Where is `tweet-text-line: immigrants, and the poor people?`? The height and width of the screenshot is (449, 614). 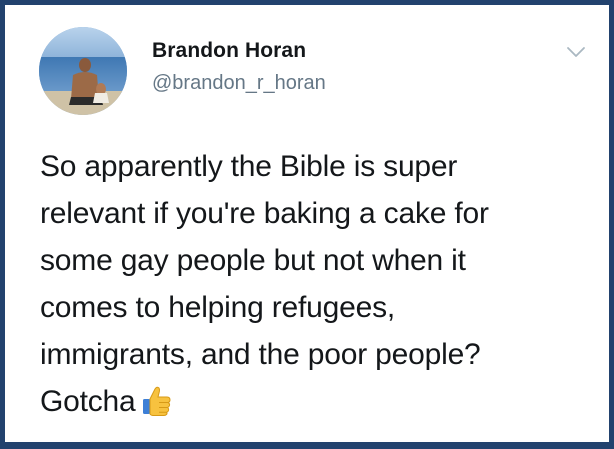 tweet-text-line: immigrants, and the poor people? is located at coordinates (260, 354).